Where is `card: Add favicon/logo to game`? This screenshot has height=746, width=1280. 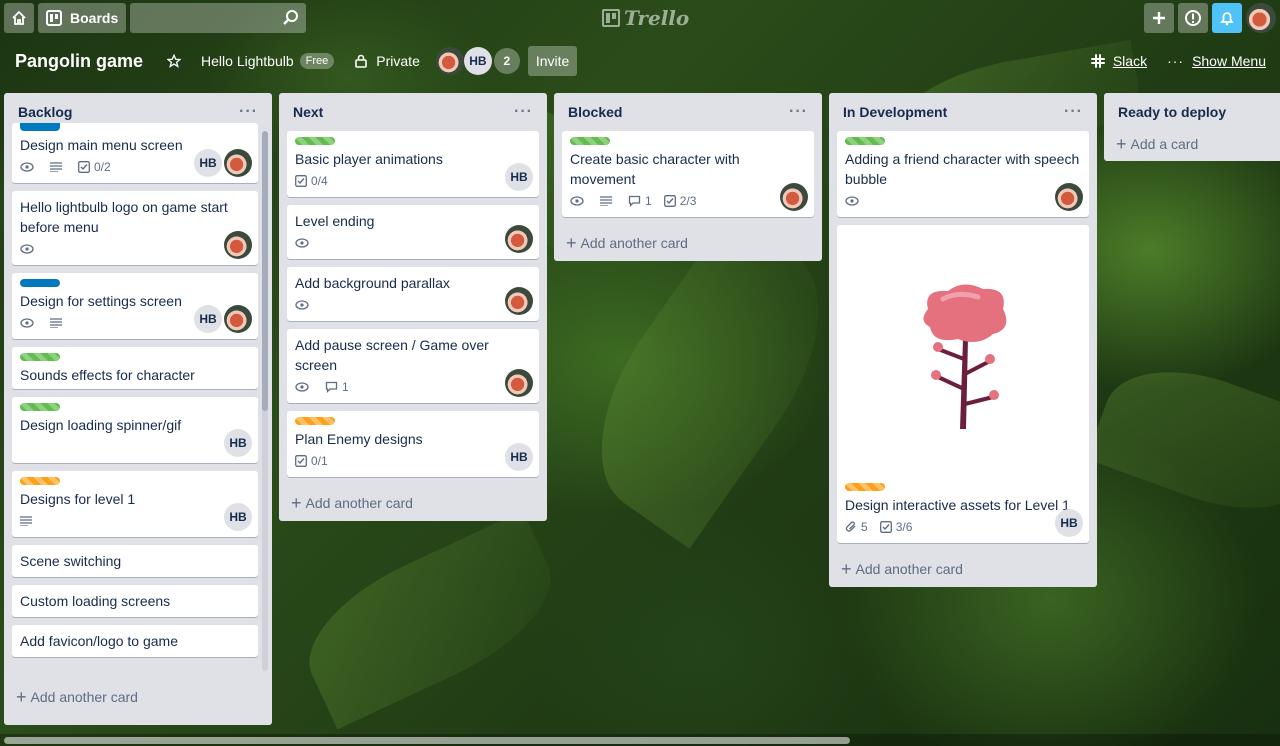 card: Add favicon/logo to game is located at coordinates (135, 641).